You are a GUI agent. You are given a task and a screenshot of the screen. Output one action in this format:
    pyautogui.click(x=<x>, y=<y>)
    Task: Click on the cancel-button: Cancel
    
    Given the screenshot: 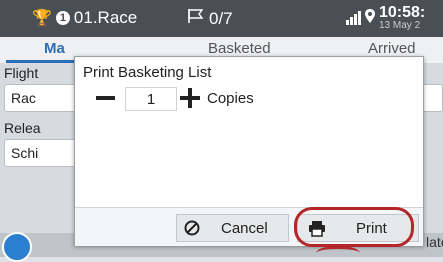 What is the action you would take?
    pyautogui.click(x=232, y=228)
    